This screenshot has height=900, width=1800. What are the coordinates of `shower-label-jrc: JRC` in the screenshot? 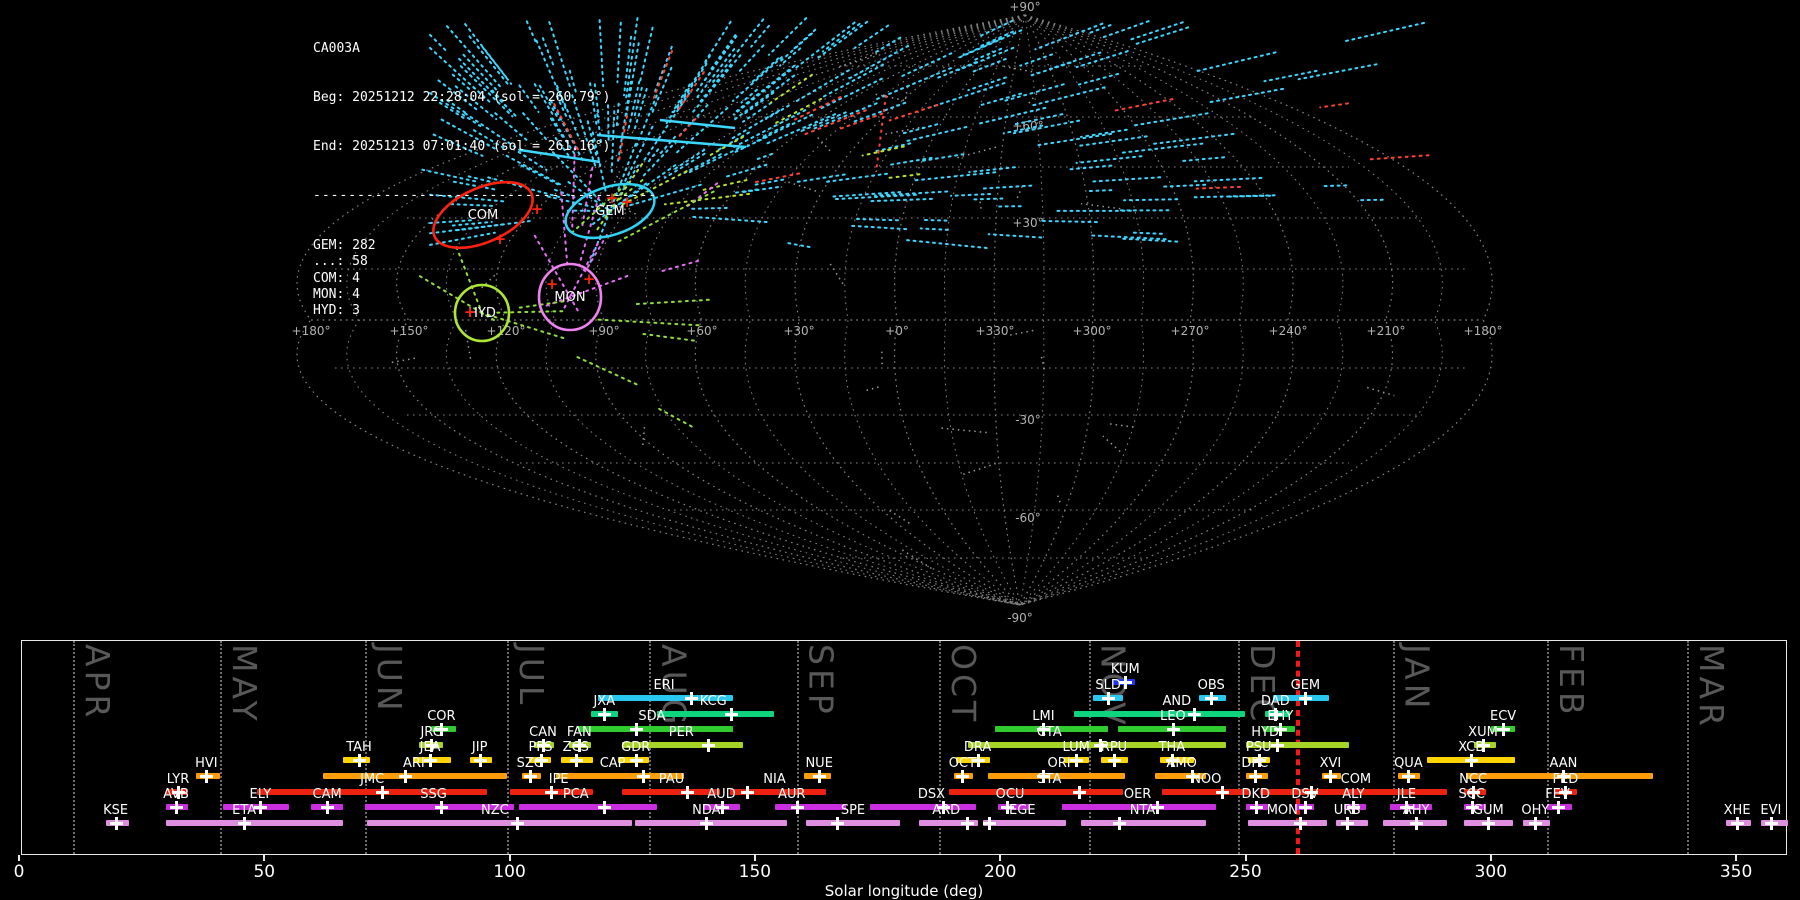 It's located at (431, 732).